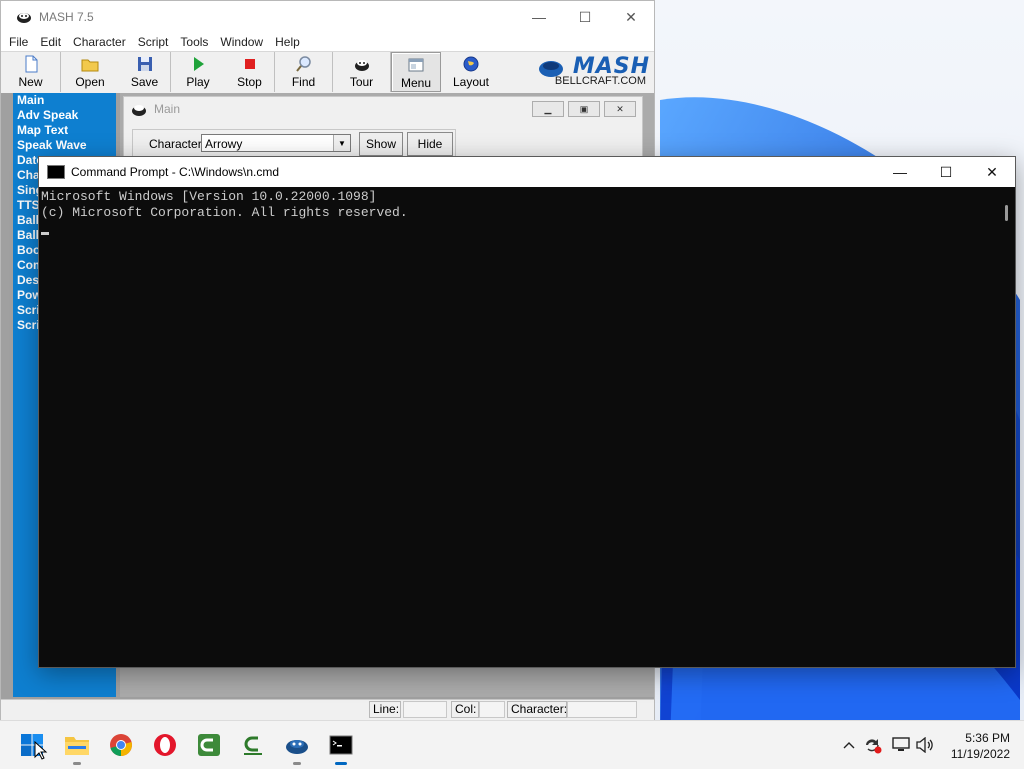 The width and height of the screenshot is (1024, 769). What do you see at coordinates (303, 82) in the screenshot?
I see `find-label: Find` at bounding box center [303, 82].